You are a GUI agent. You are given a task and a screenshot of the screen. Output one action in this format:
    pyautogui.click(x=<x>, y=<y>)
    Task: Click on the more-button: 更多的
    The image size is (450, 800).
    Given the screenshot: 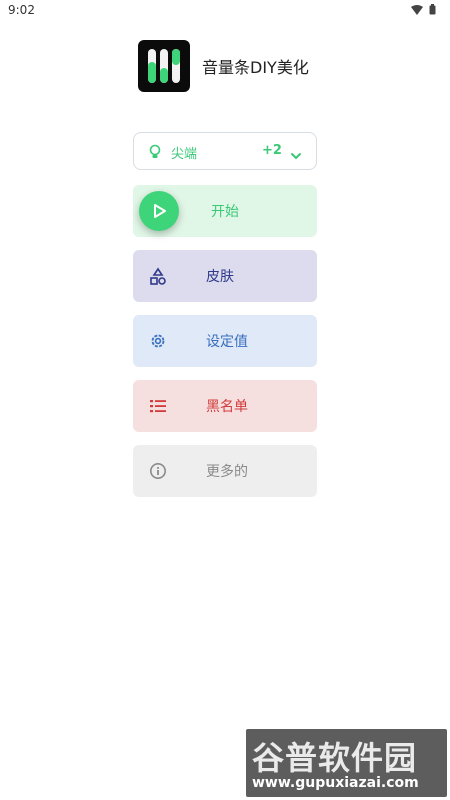 What is the action you would take?
    pyautogui.click(x=225, y=471)
    